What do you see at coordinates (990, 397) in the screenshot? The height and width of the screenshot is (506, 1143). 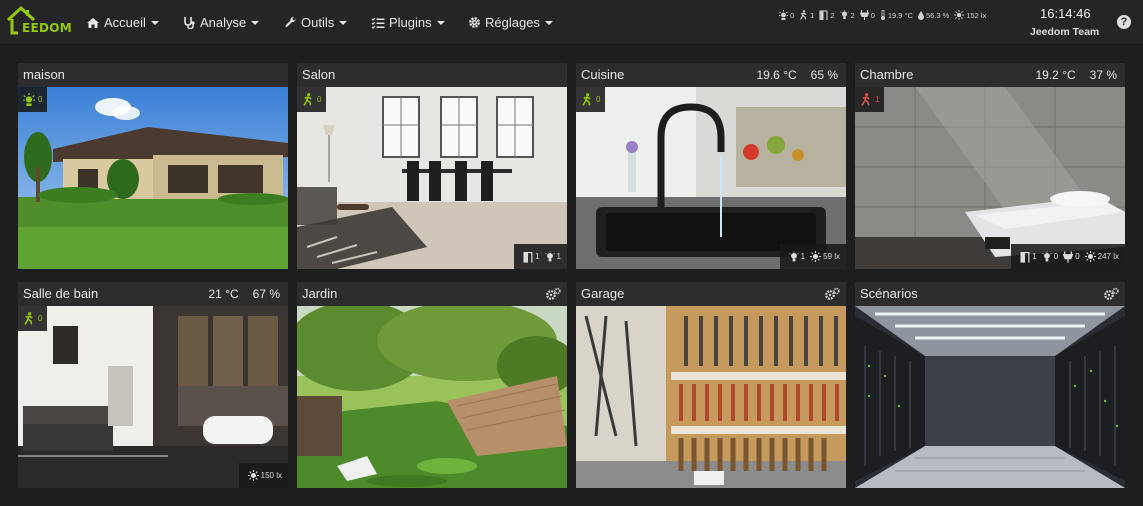 I see `room-photo-server-room` at bounding box center [990, 397].